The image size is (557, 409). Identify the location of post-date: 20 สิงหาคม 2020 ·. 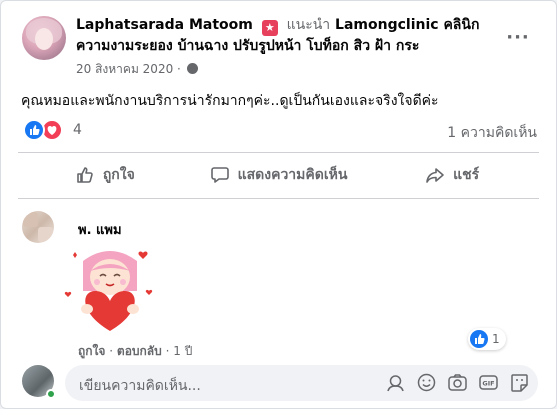
(128, 69).